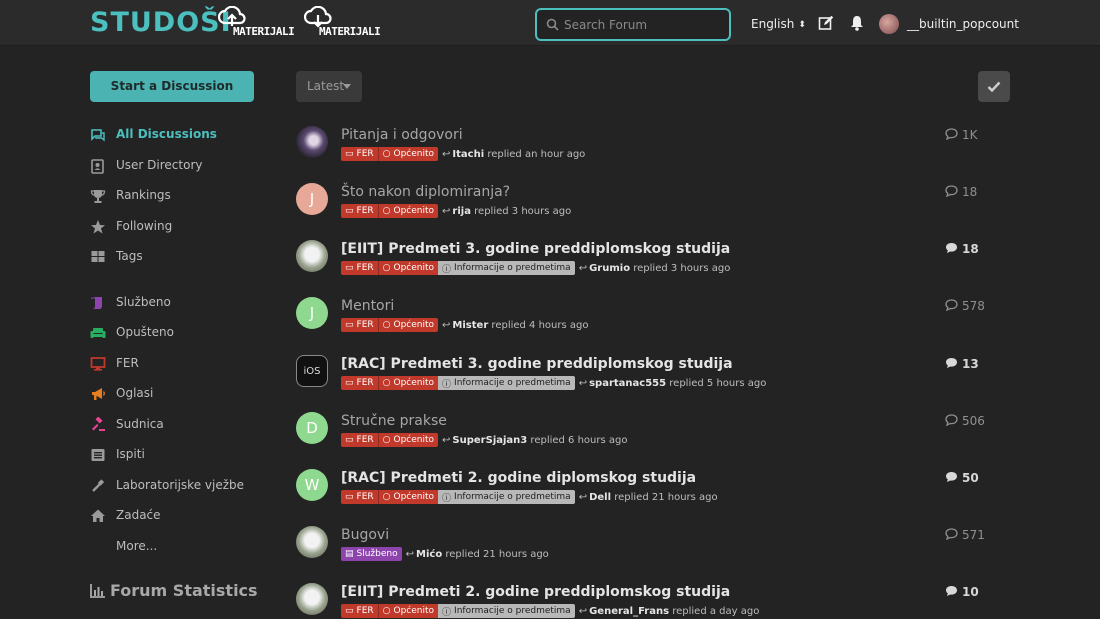 The height and width of the screenshot is (619, 1100). What do you see at coordinates (953, 135) in the screenshot?
I see `comment-outline-icon` at bounding box center [953, 135].